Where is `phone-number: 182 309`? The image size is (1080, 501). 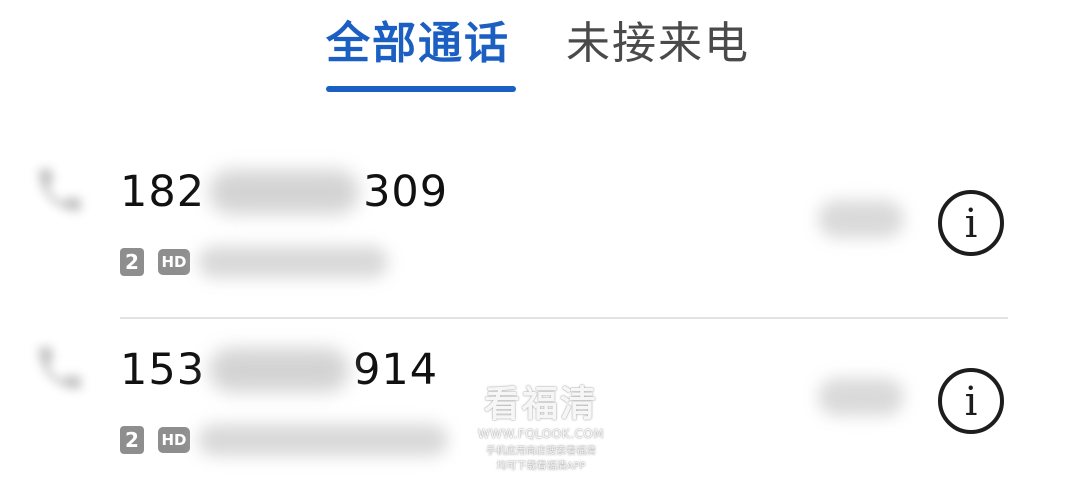
phone-number: 182 309 is located at coordinates (284, 192).